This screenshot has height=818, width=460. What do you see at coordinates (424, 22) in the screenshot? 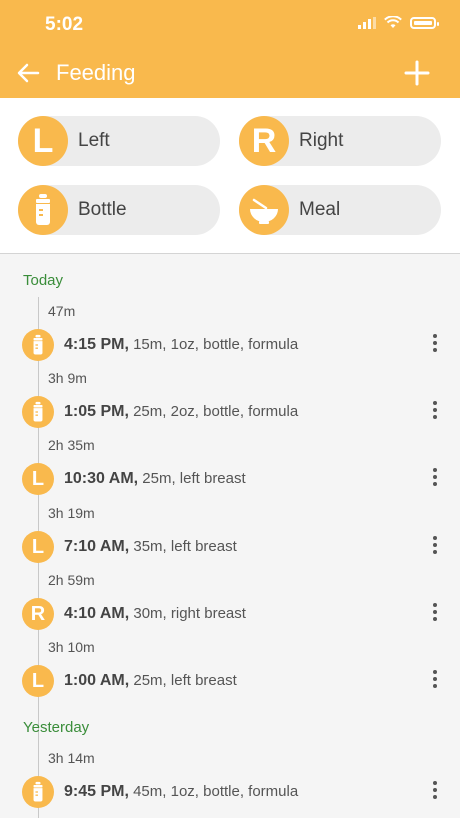
I see `battery-icon` at bounding box center [424, 22].